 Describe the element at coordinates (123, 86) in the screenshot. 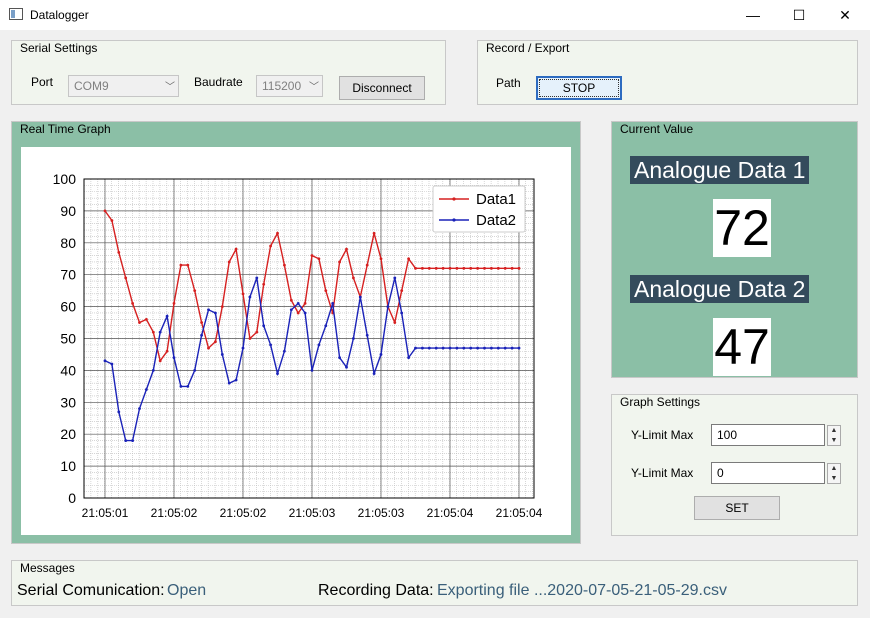

I see `port-select: COM9 ﹀` at that location.